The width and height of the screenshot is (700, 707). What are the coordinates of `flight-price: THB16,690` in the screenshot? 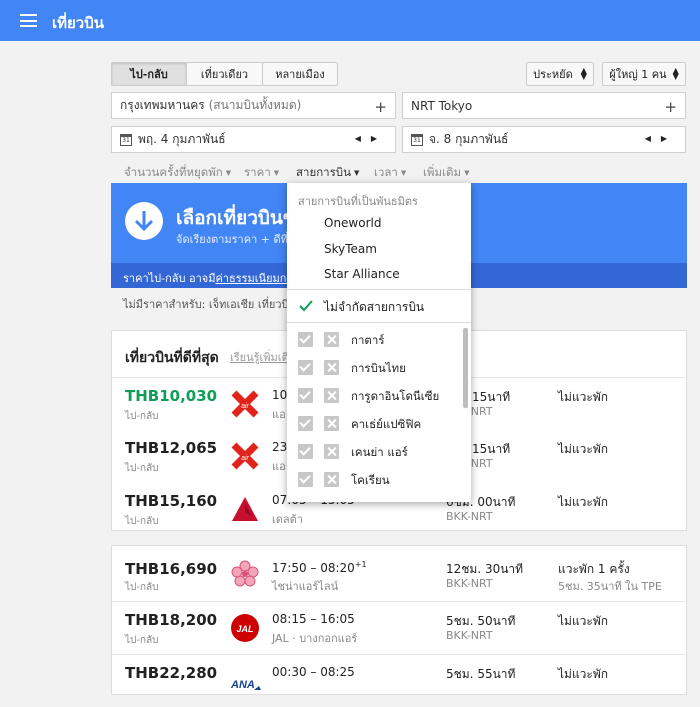 It's located at (171, 569).